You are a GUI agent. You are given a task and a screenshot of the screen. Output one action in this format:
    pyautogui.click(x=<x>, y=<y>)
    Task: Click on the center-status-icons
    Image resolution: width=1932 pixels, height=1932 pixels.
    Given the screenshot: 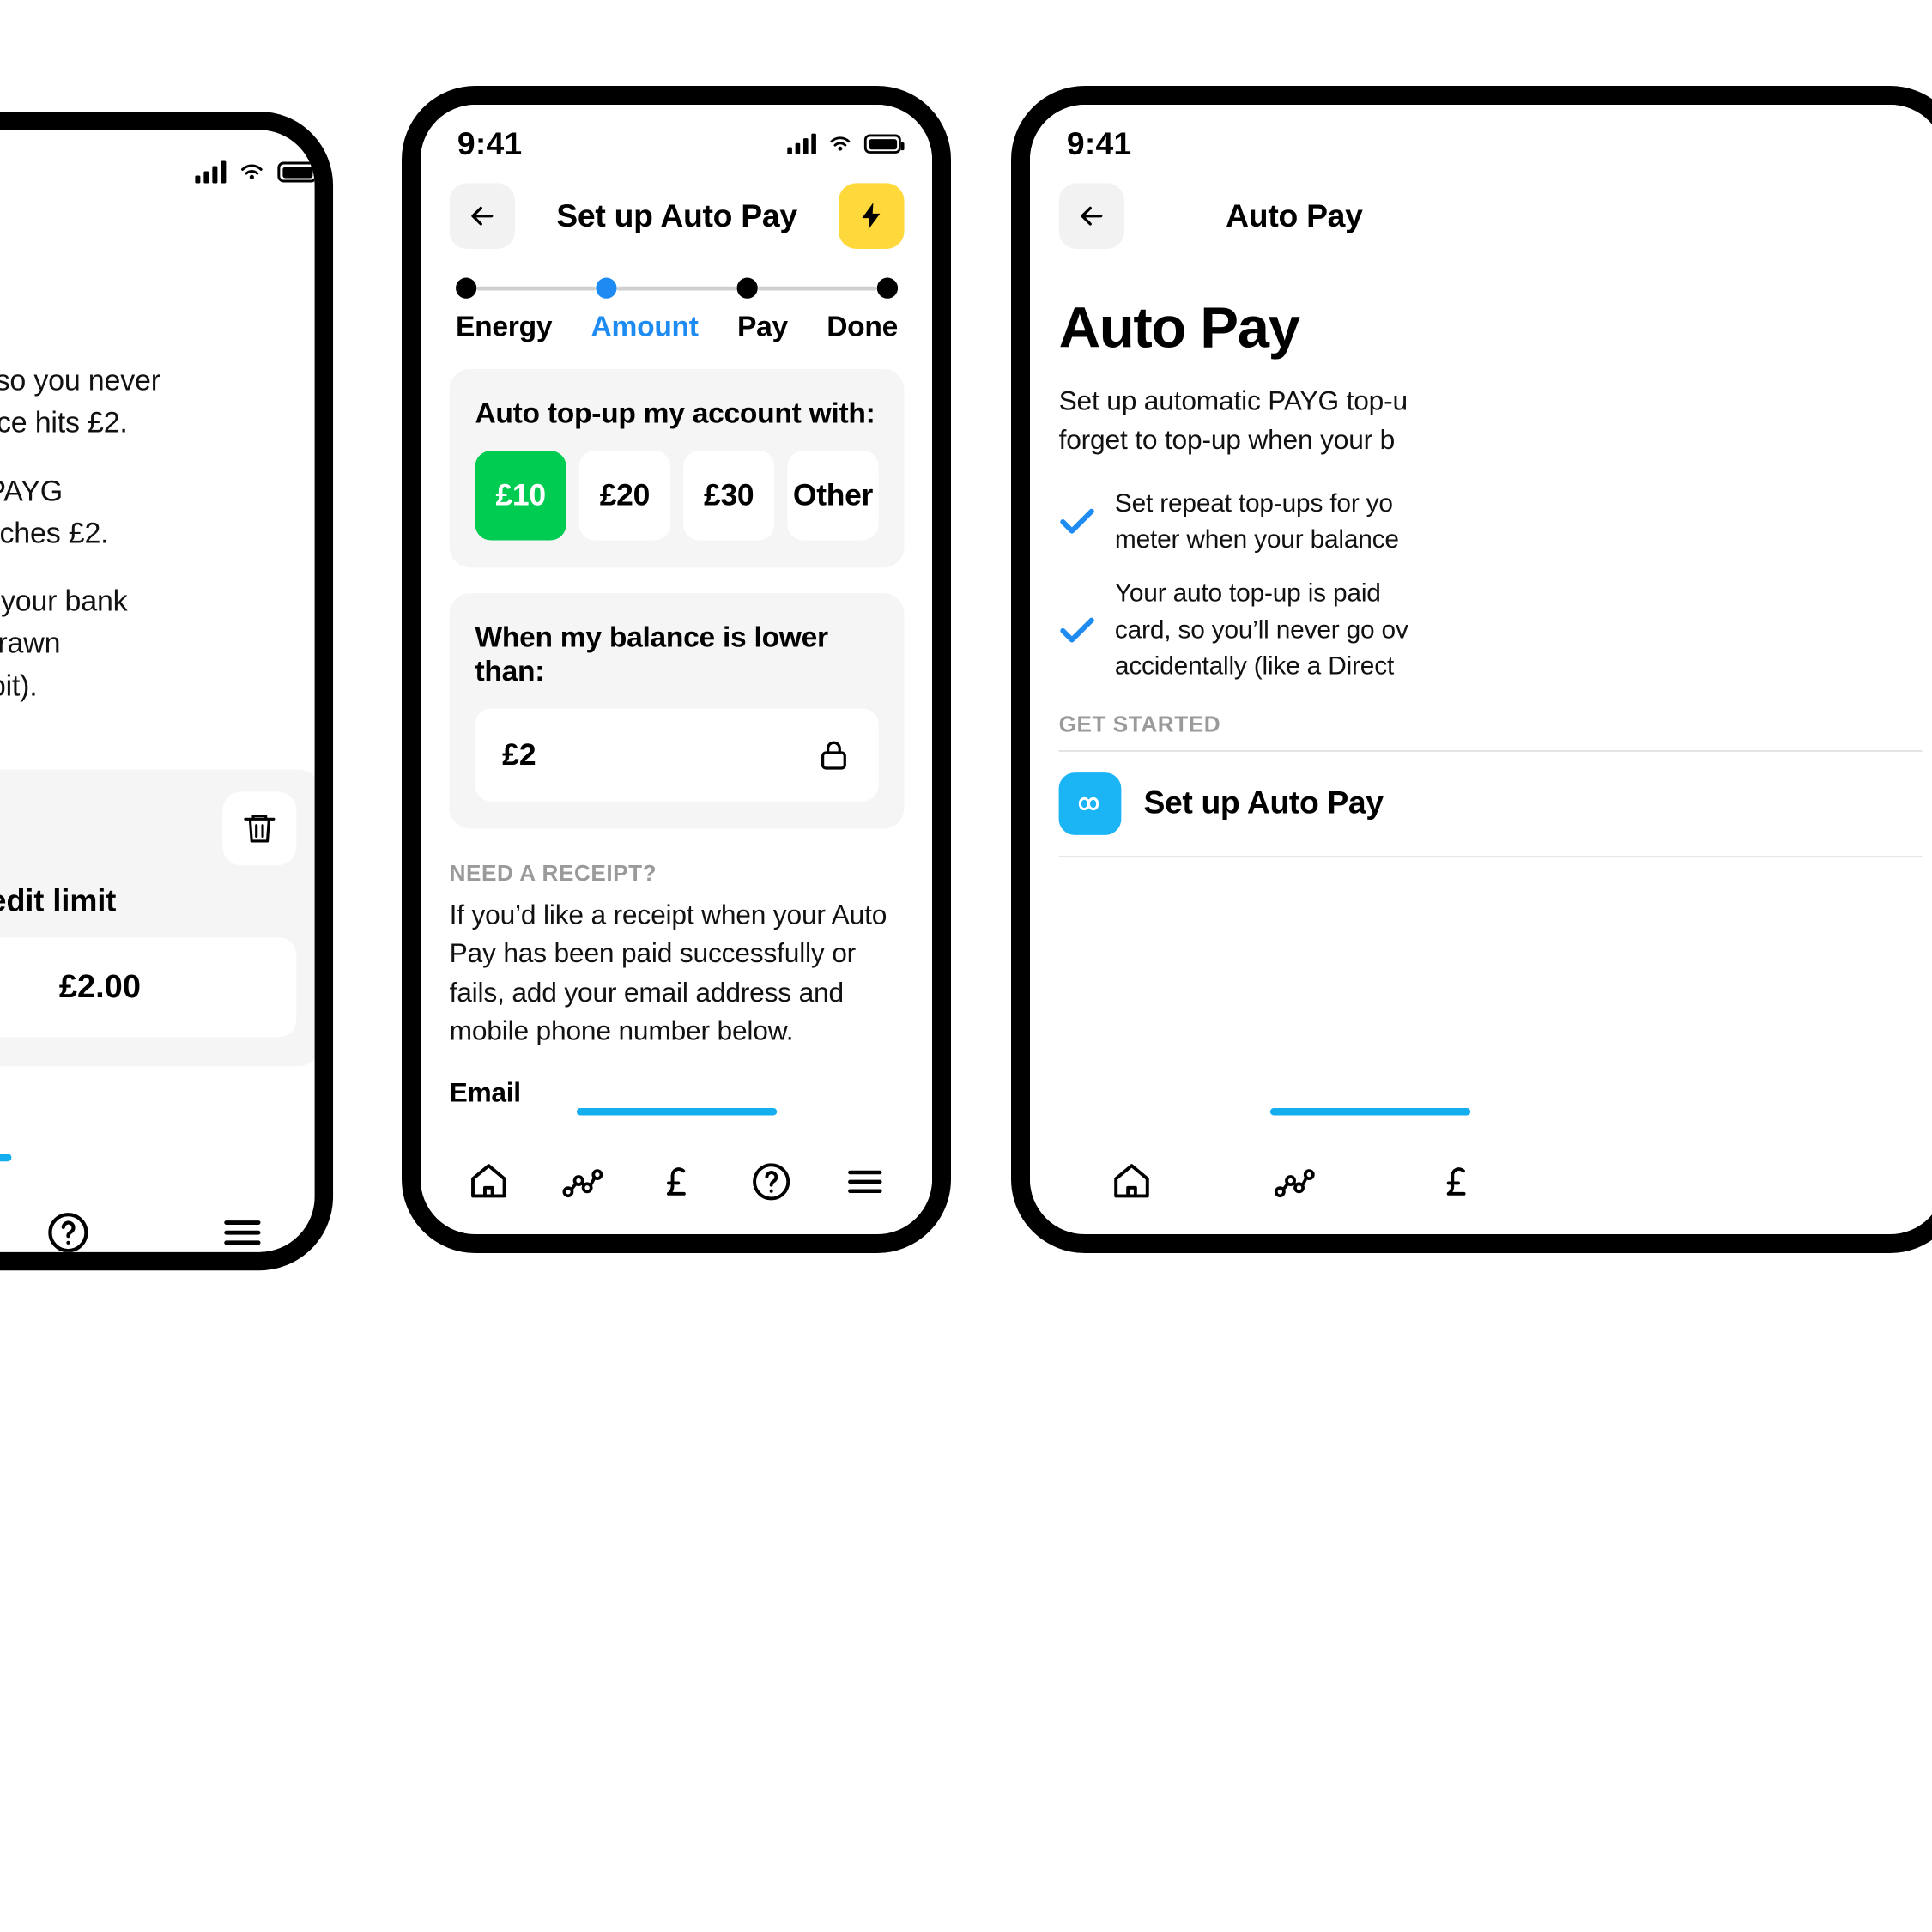 What is the action you would take?
    pyautogui.click(x=846, y=143)
    